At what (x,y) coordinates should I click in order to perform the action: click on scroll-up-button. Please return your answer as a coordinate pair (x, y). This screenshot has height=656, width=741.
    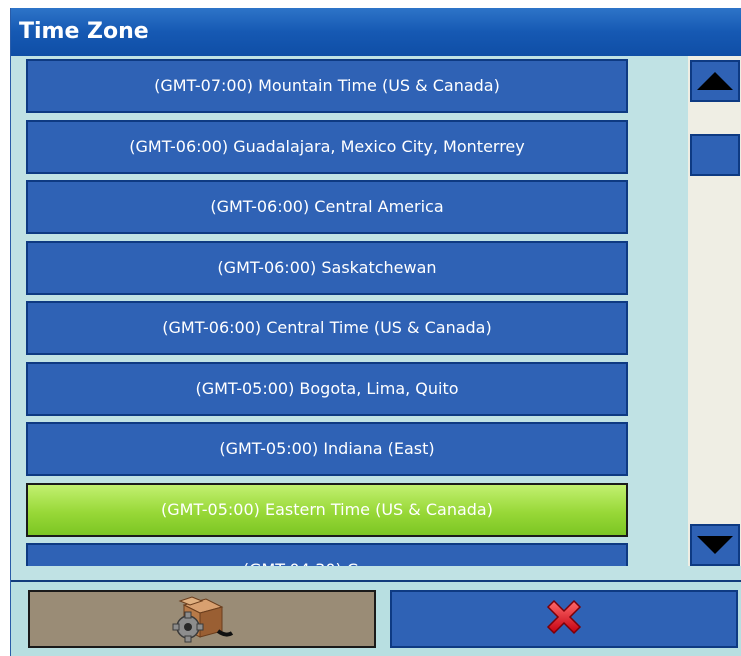
    Looking at the image, I should click on (715, 81).